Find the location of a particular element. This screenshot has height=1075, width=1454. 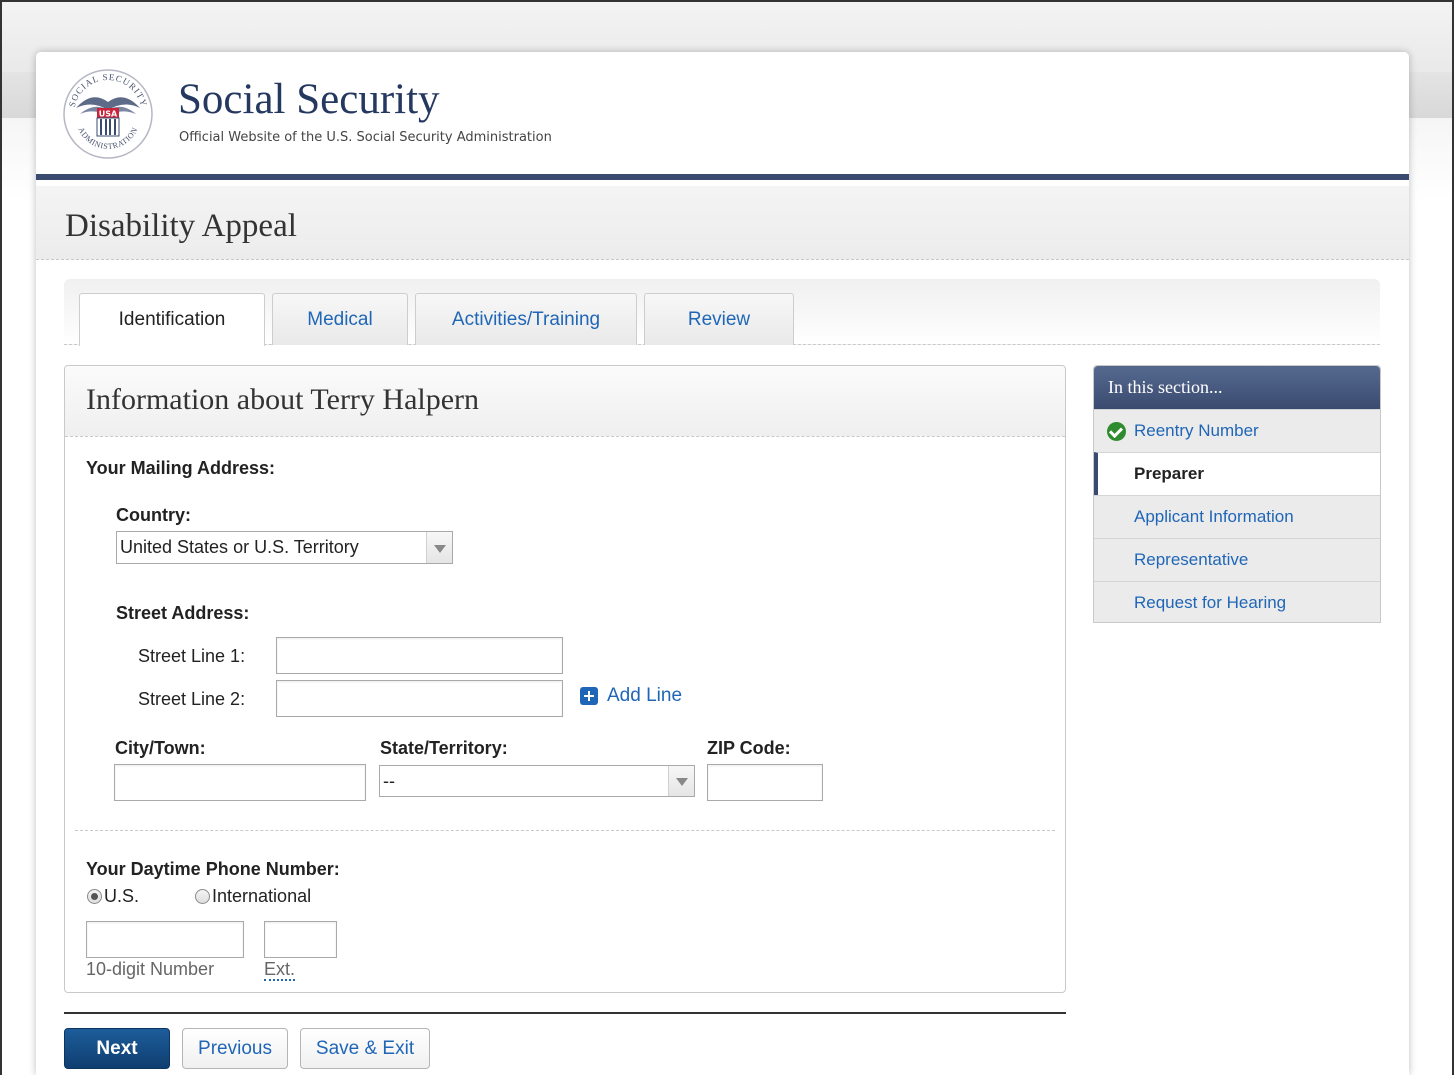

sidebar-item-label: Applicant Information is located at coordinates (1214, 516).